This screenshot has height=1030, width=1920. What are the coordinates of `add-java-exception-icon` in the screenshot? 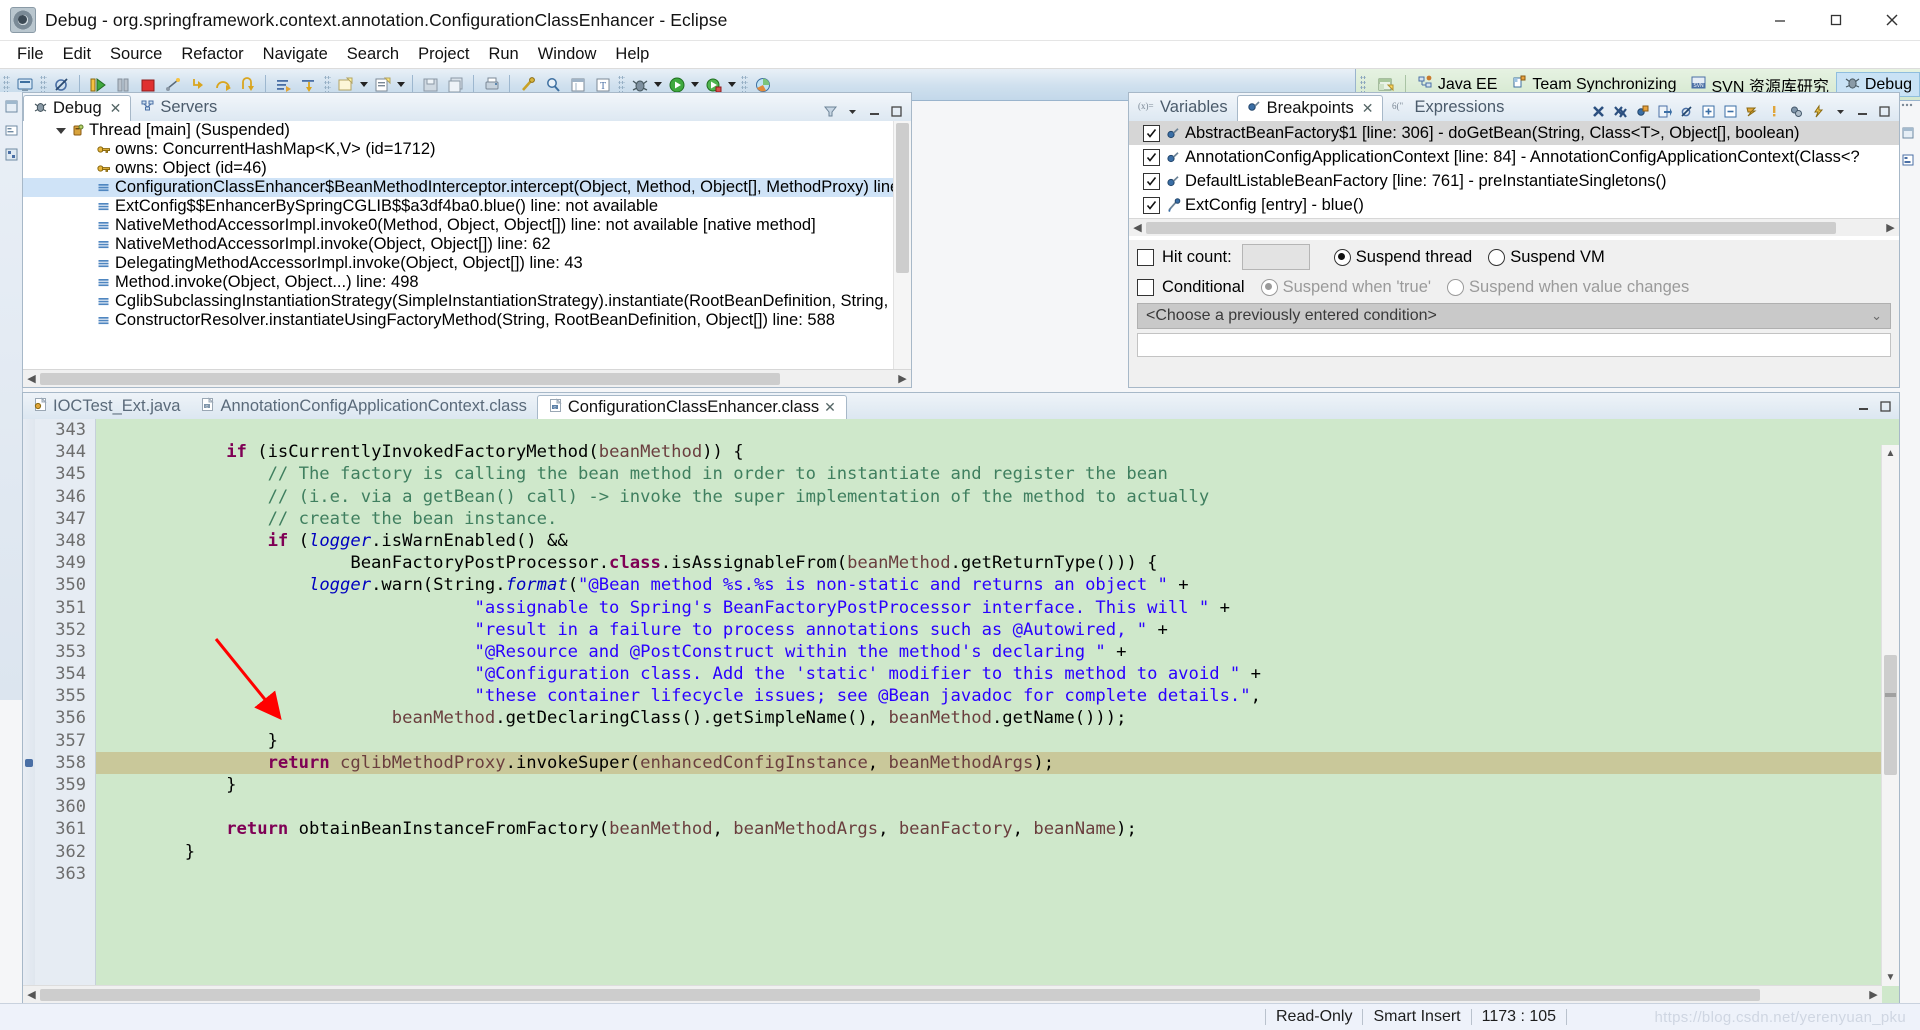 It's located at (1818, 111).